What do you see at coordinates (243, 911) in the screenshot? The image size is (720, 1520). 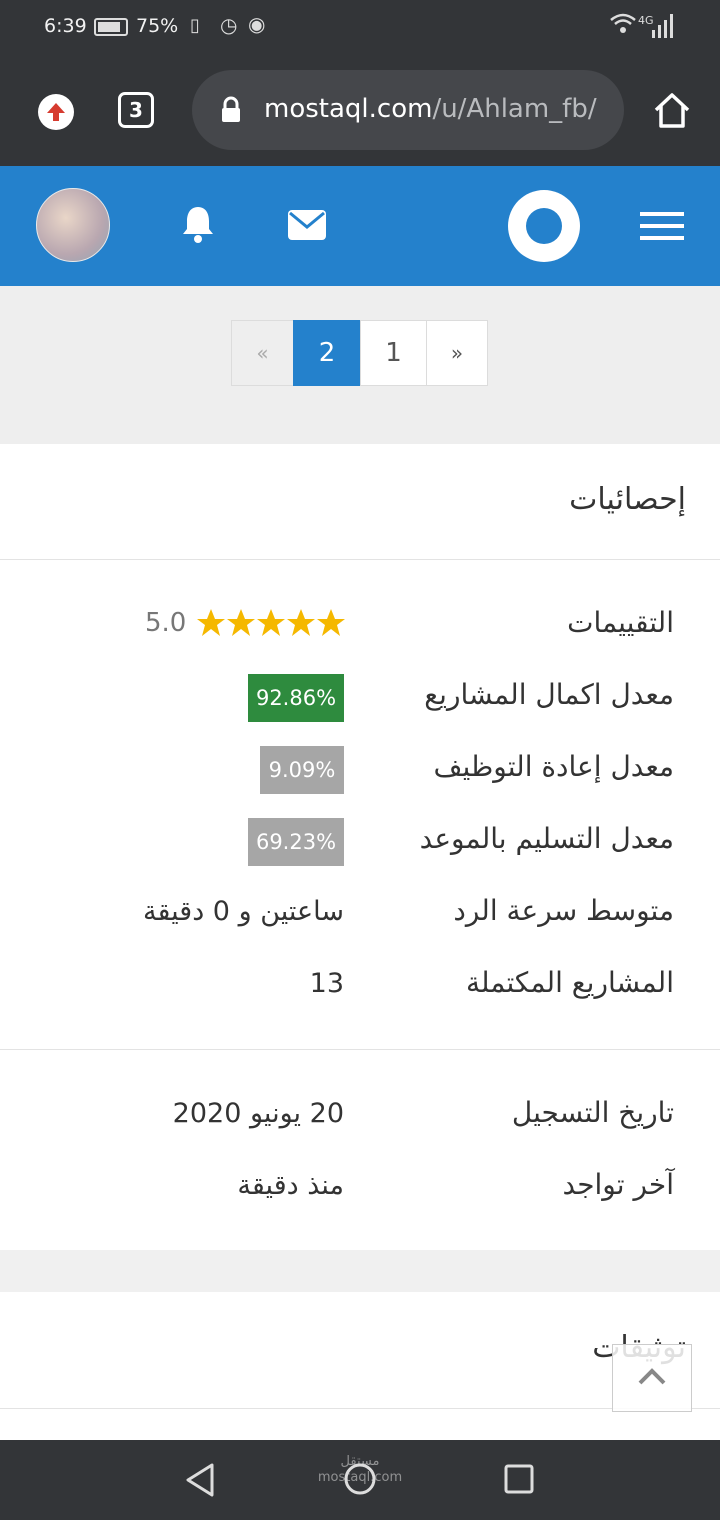 I see `response-time-value: ساعتين و 0 دقيقة` at bounding box center [243, 911].